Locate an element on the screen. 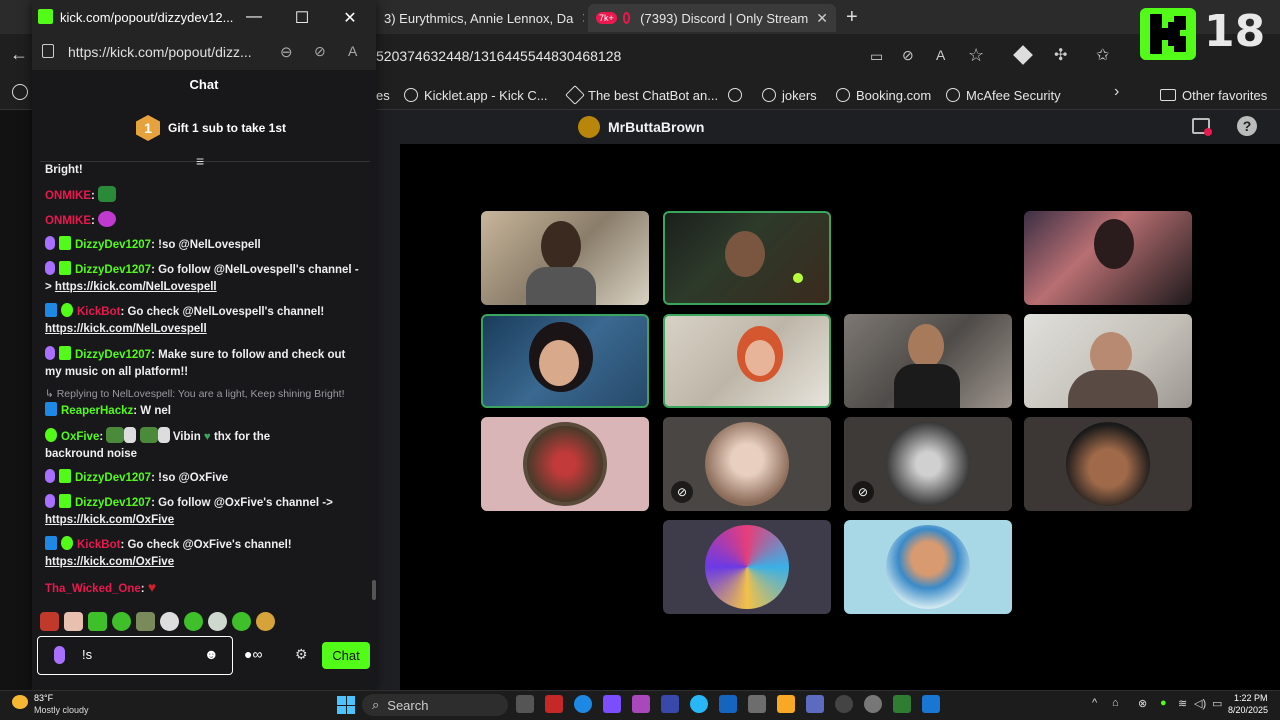 The image size is (1280, 720). maximize-icon: ☐ is located at coordinates (302, 18).